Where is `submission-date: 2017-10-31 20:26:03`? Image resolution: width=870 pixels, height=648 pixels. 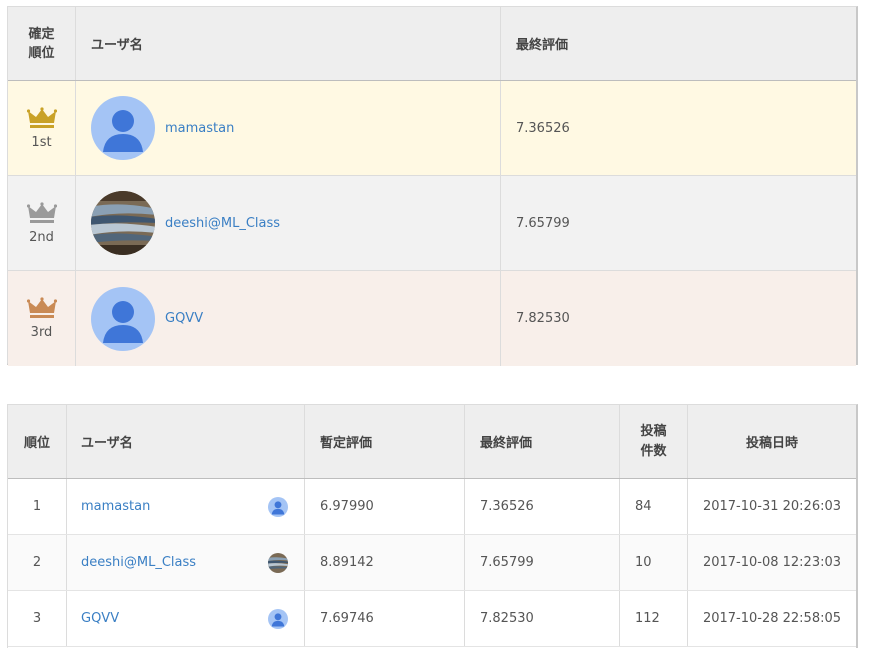 submission-date: 2017-10-31 20:26:03 is located at coordinates (772, 506).